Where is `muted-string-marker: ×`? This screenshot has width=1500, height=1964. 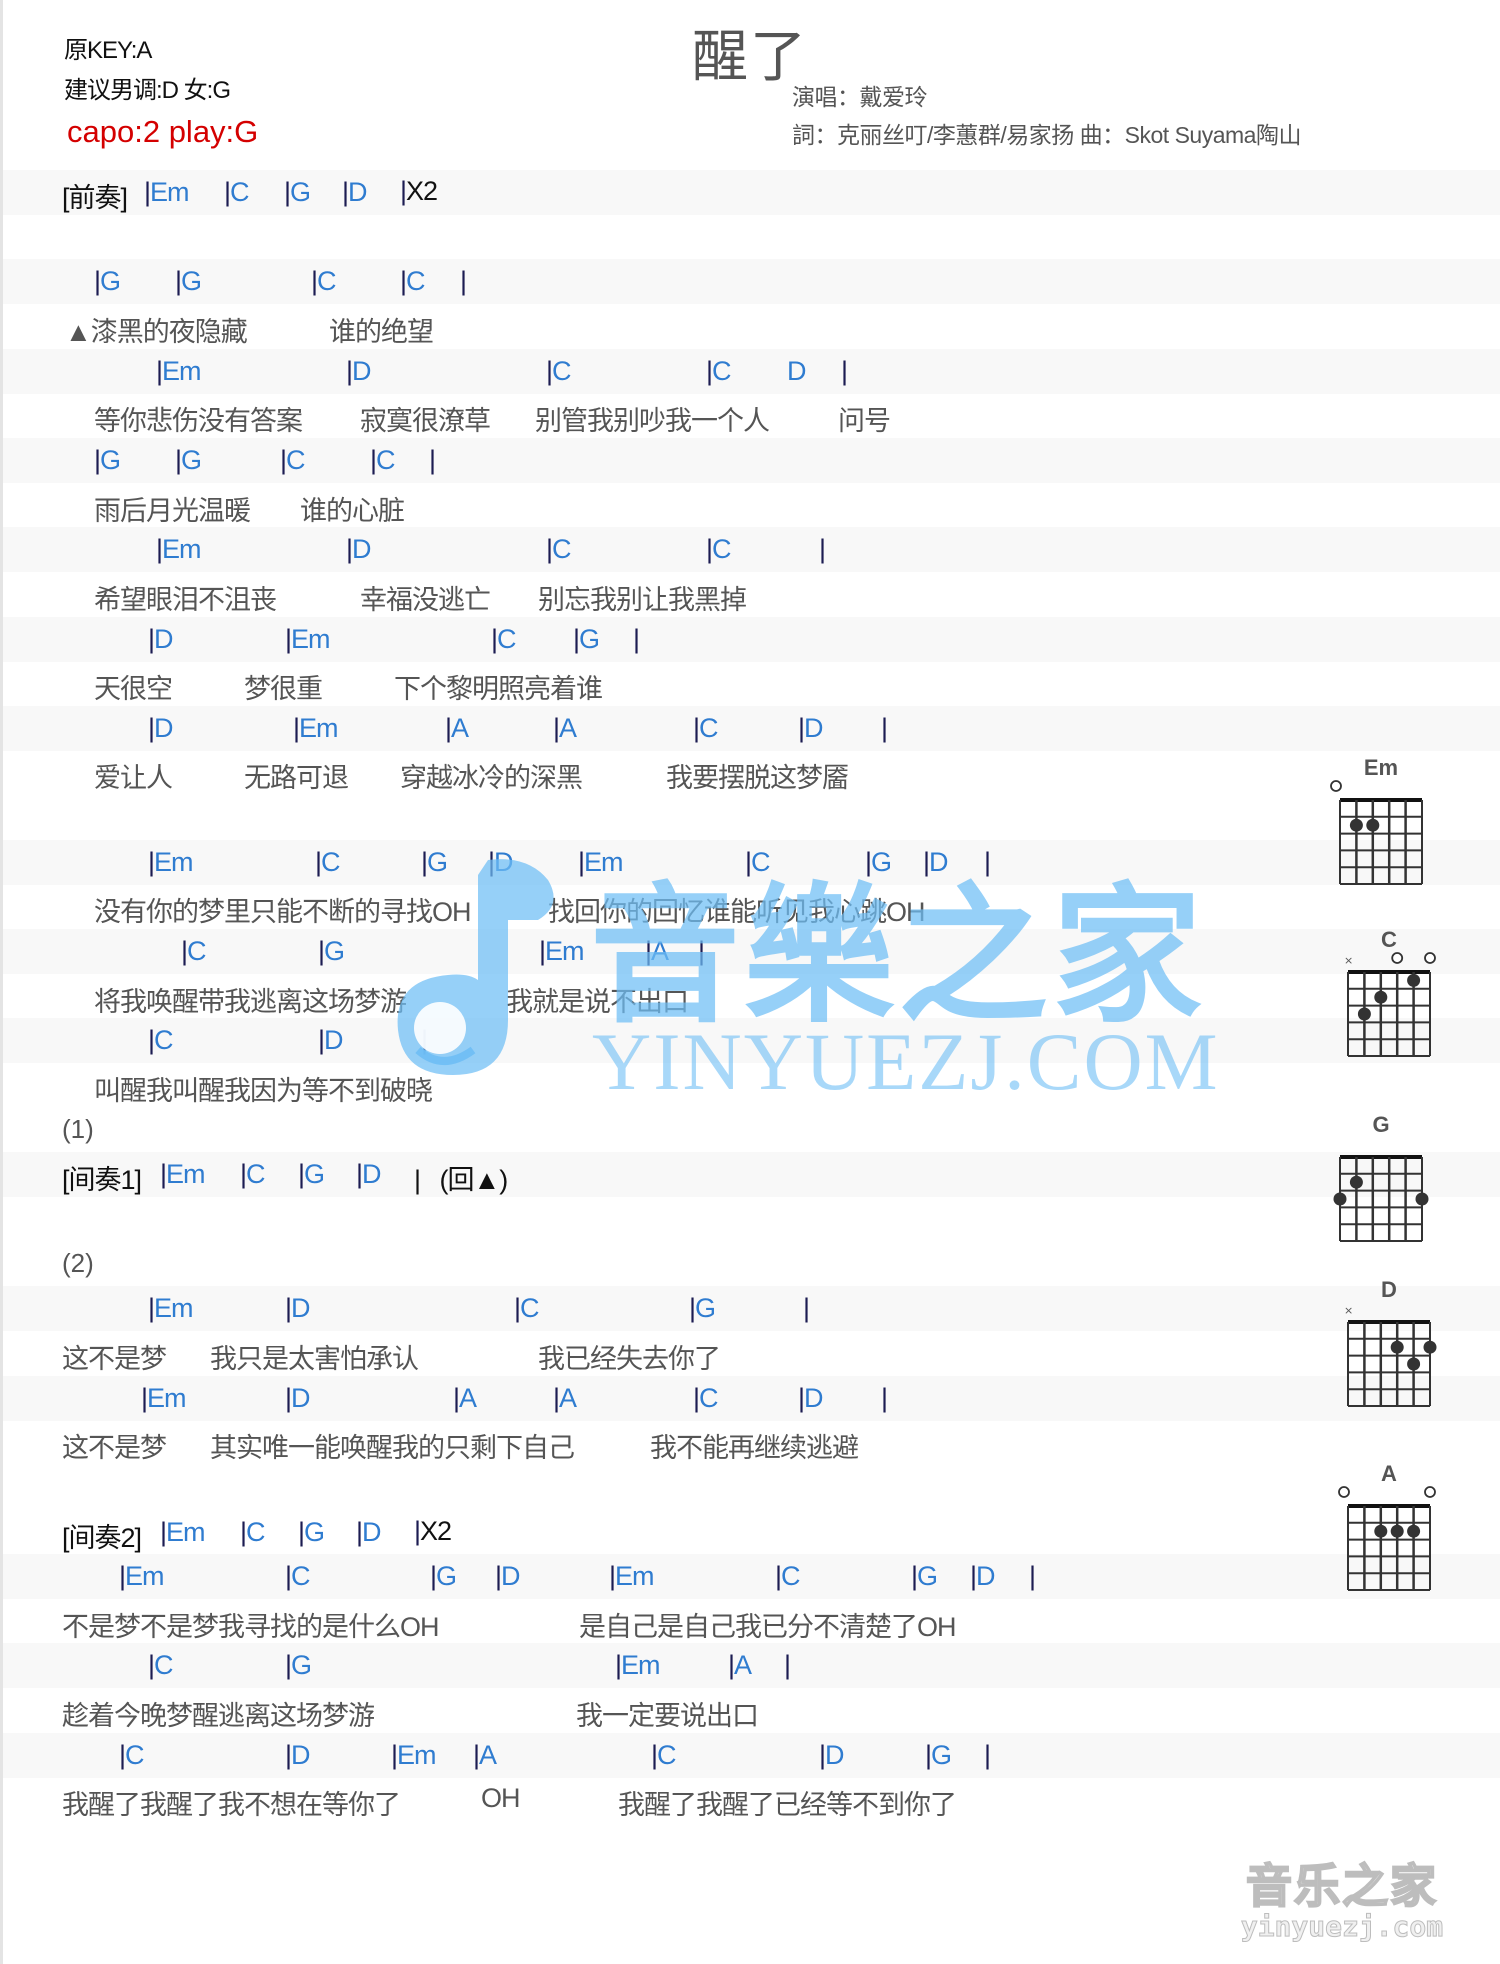
muted-string-marker: × is located at coordinates (1348, 960).